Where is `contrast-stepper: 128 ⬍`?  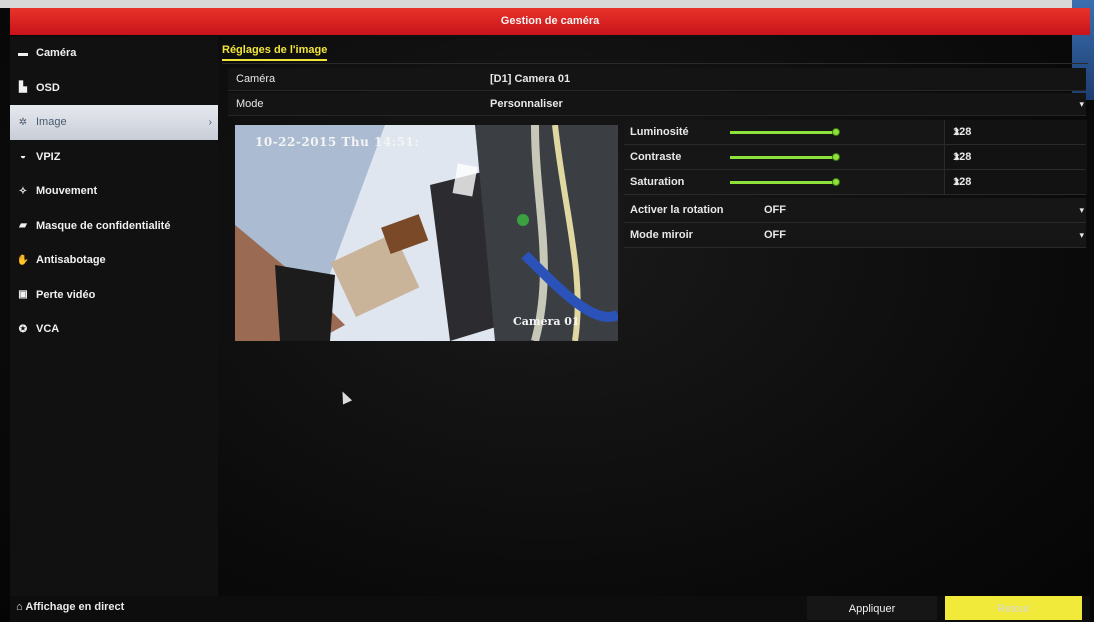
contrast-stepper: 128 ⬍ is located at coordinates (1015, 157).